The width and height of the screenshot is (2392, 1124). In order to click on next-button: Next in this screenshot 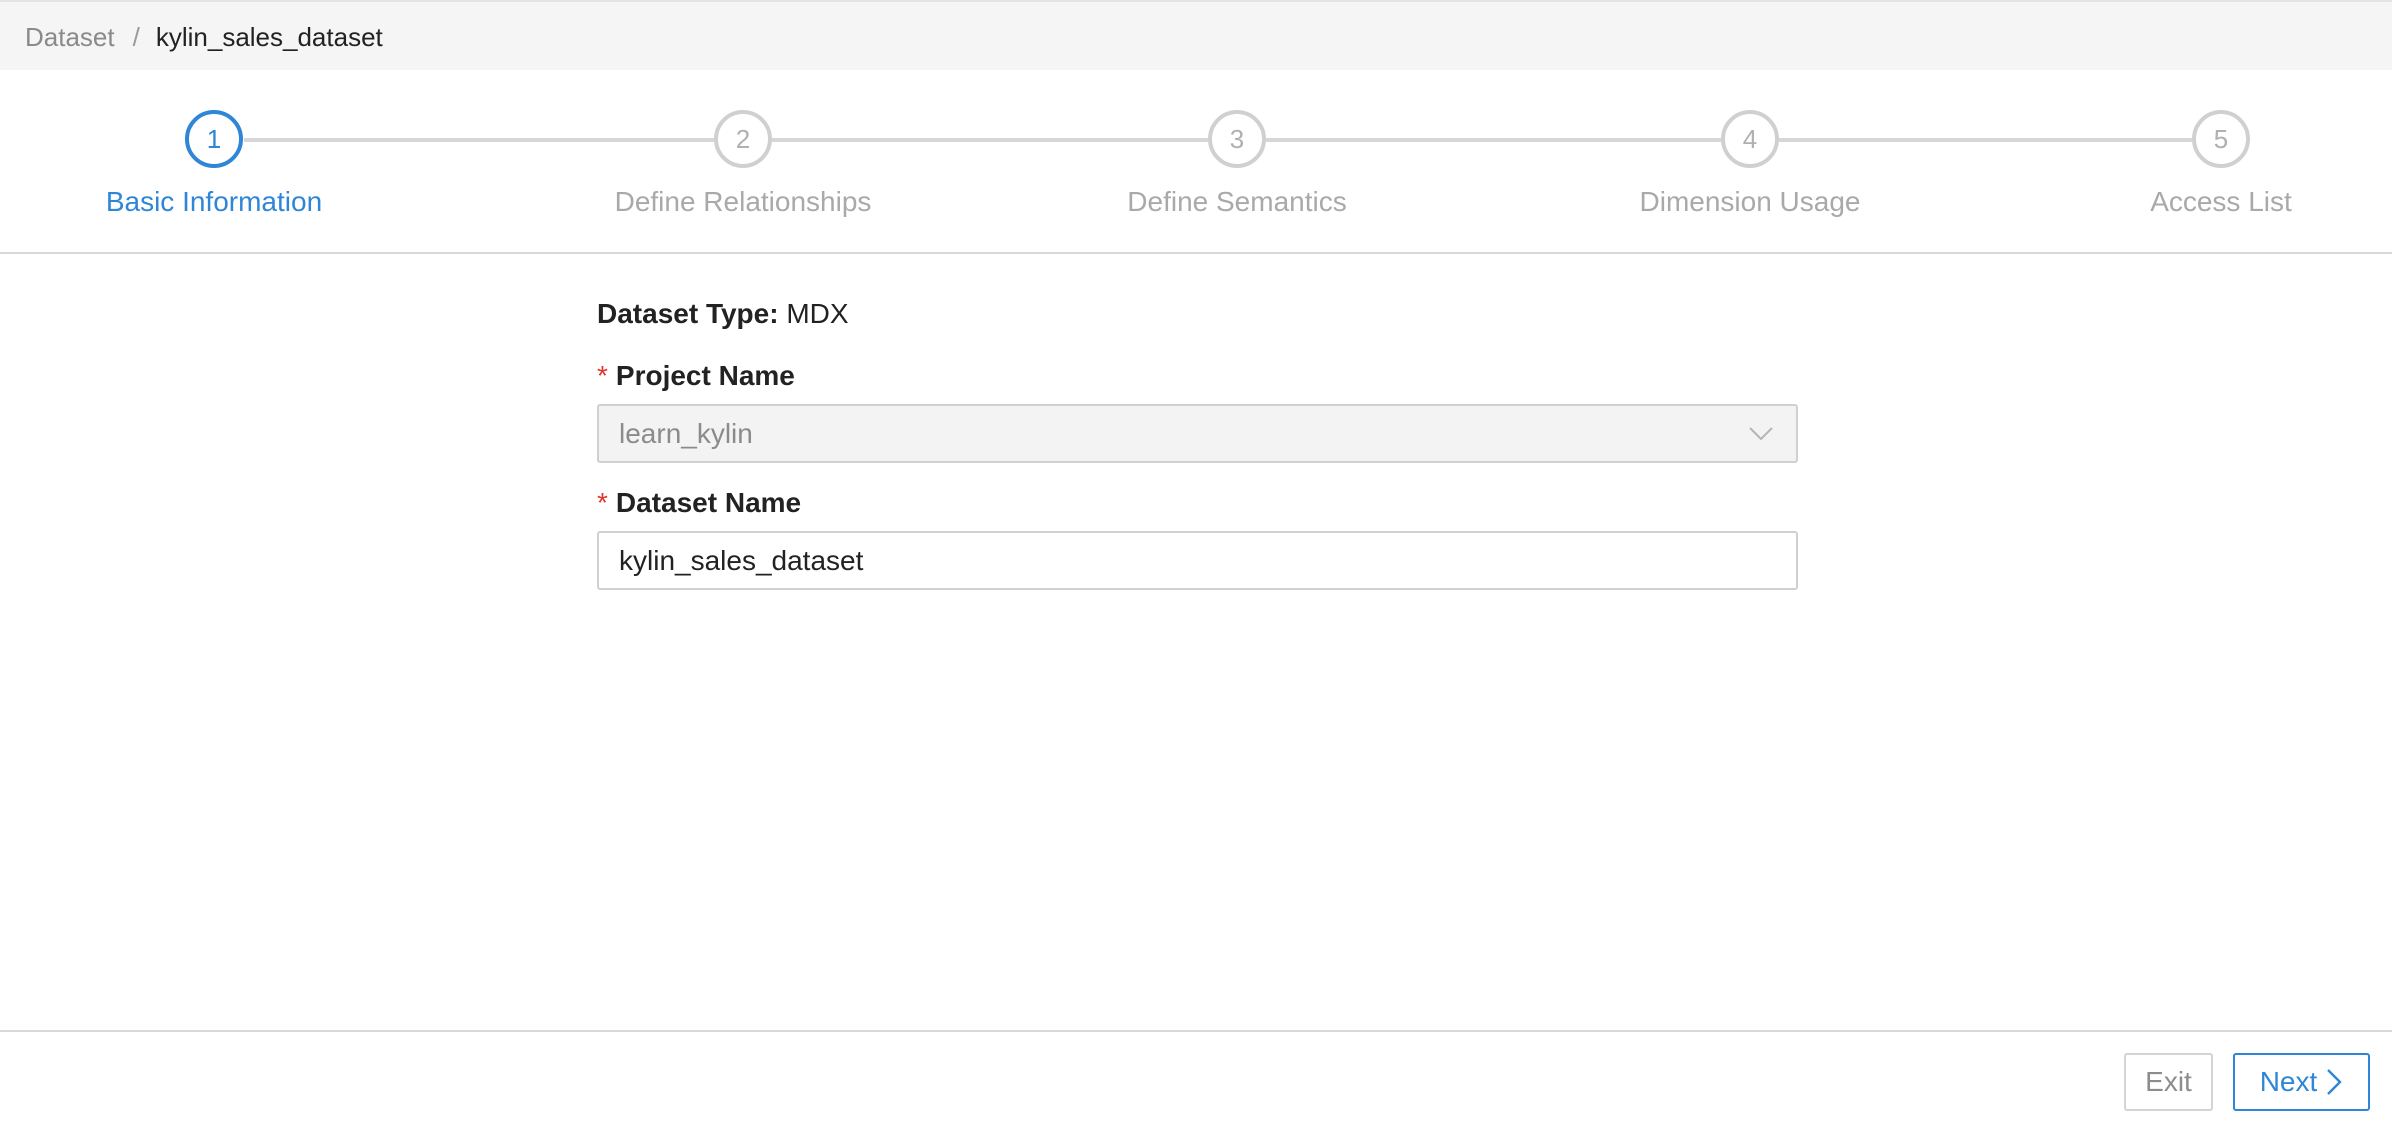, I will do `click(2301, 1082)`.